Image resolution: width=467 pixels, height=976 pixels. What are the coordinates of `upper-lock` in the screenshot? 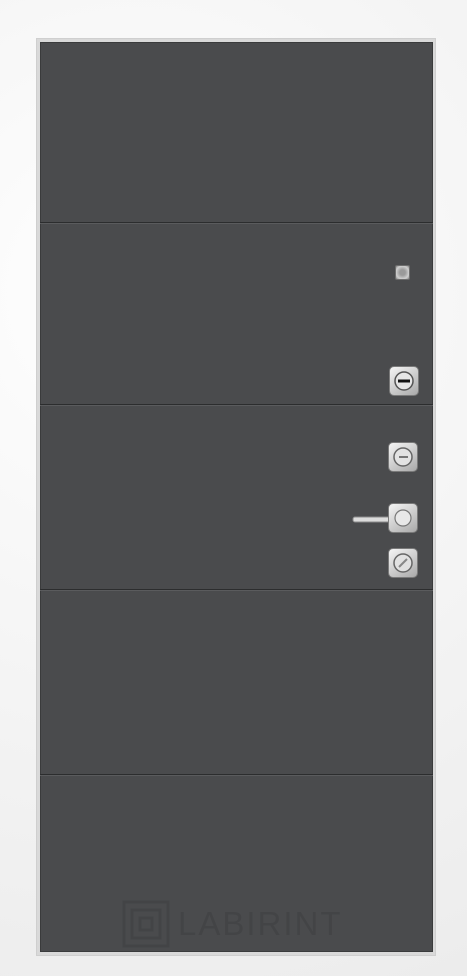 It's located at (404, 381).